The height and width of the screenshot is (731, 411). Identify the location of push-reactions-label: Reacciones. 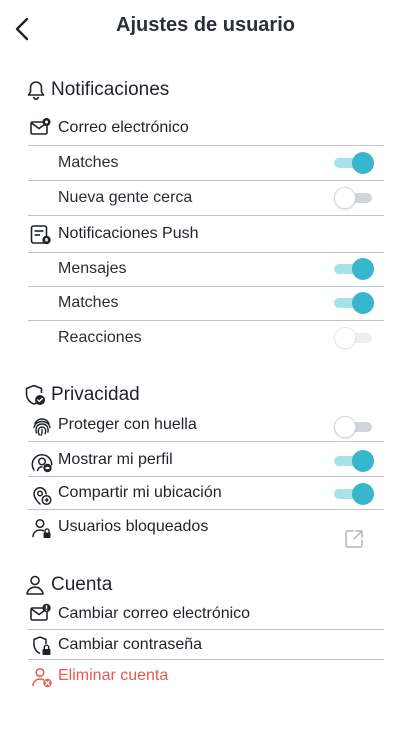
(100, 337).